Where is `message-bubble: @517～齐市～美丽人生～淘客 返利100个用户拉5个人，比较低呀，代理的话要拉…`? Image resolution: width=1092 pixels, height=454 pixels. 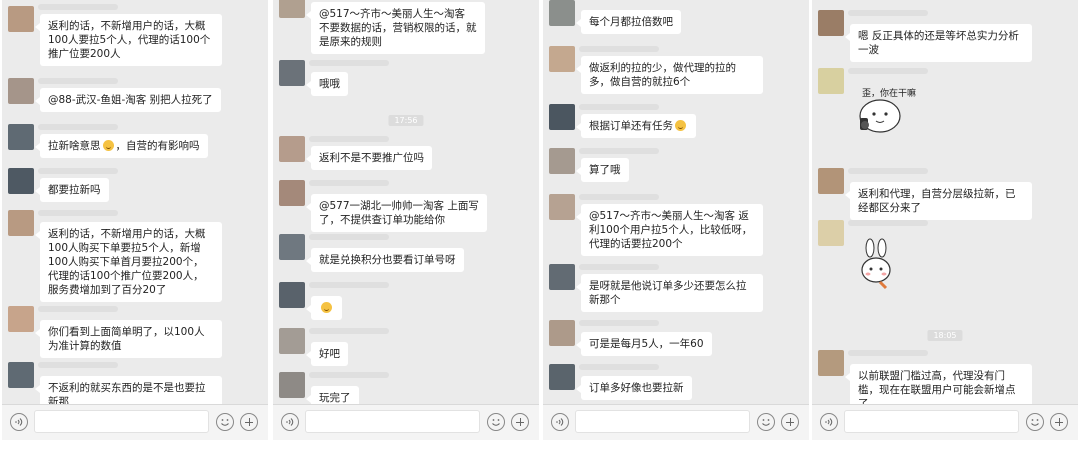
message-bubble: @517～齐市～美丽人生～淘客 返利100个用户拉5个人，比较低呀，代理的话要拉… is located at coordinates (669, 230).